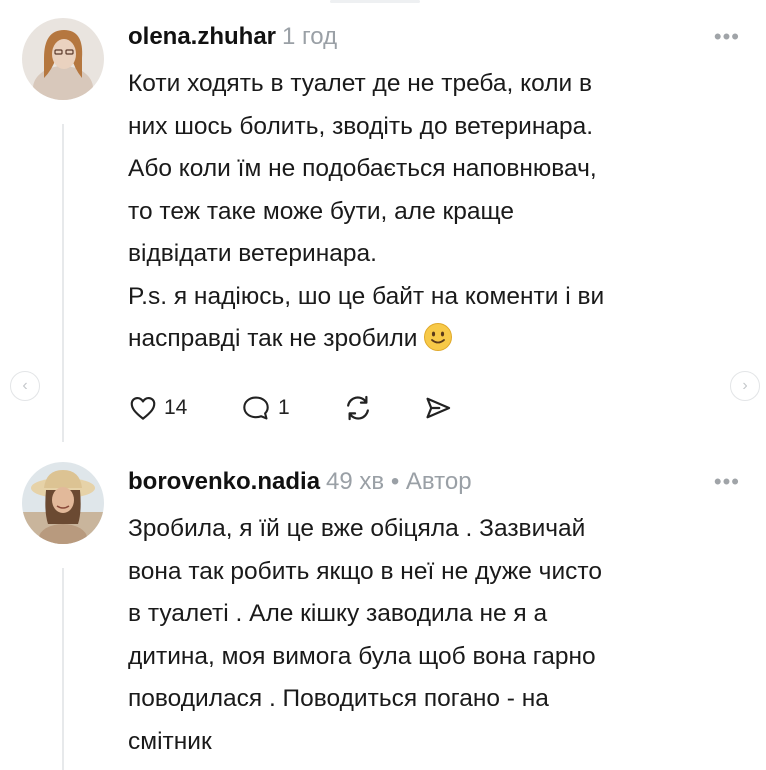  Describe the element at coordinates (157, 408) in the screenshot. I see `like-button: 14` at that location.